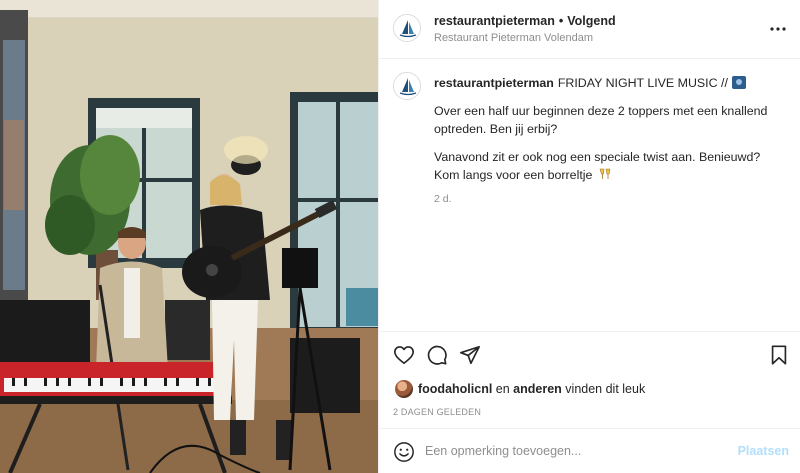  I want to click on bookmark-icon, so click(779, 355).